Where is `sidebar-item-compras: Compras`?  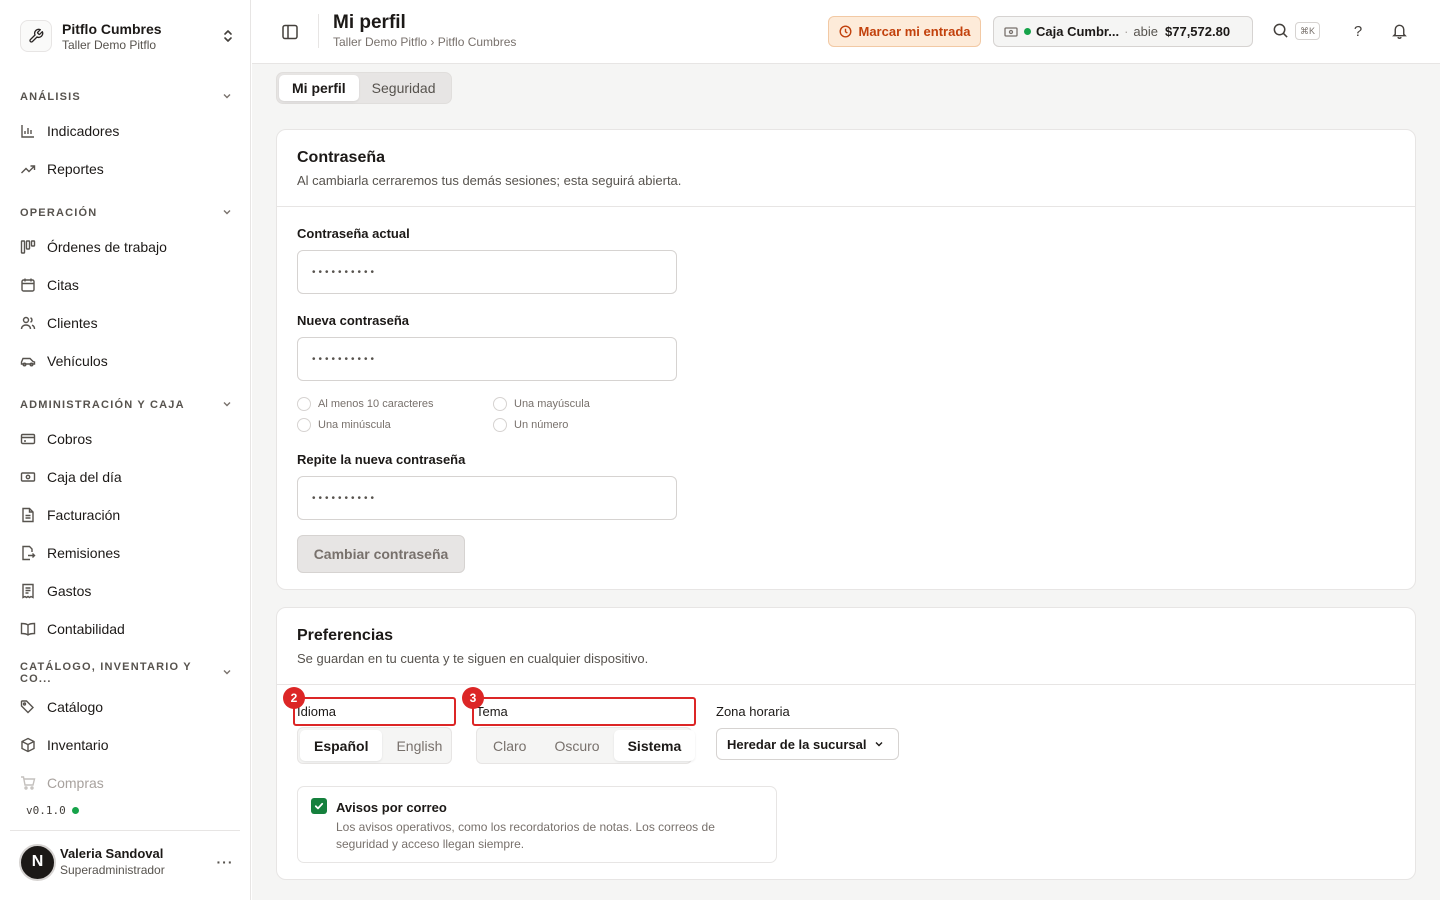 sidebar-item-compras: Compras is located at coordinates (126, 783).